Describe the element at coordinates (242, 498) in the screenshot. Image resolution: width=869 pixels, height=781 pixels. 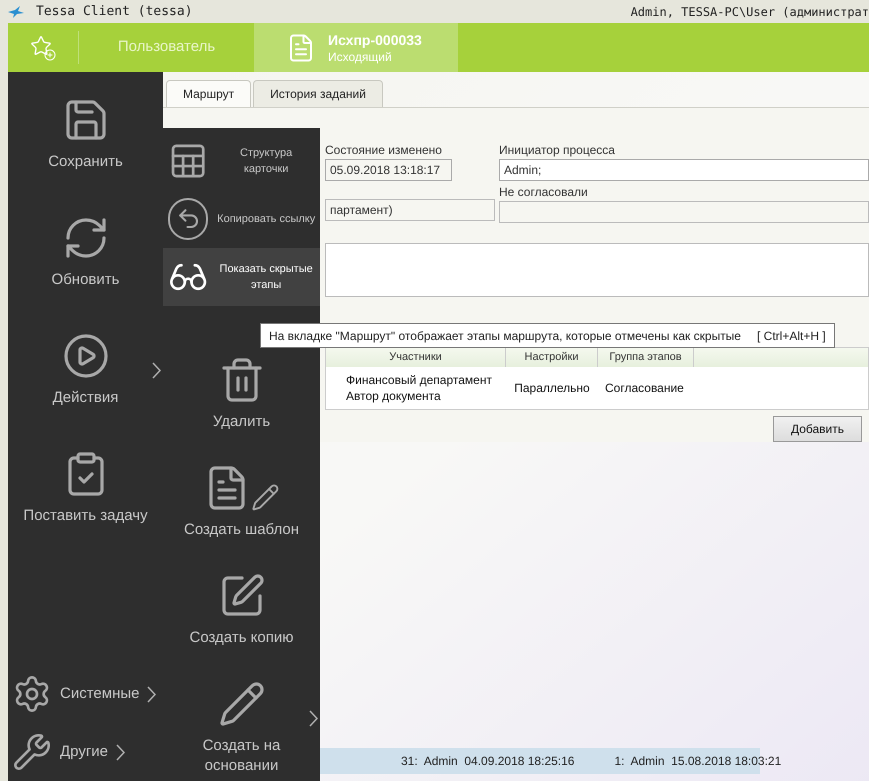
I see `menu-tile: Создать шаблон` at that location.